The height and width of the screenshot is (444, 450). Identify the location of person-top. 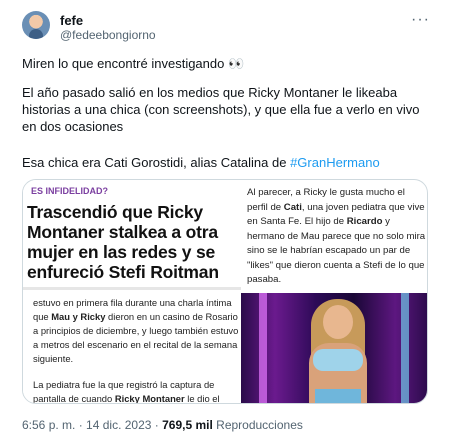
(338, 360).